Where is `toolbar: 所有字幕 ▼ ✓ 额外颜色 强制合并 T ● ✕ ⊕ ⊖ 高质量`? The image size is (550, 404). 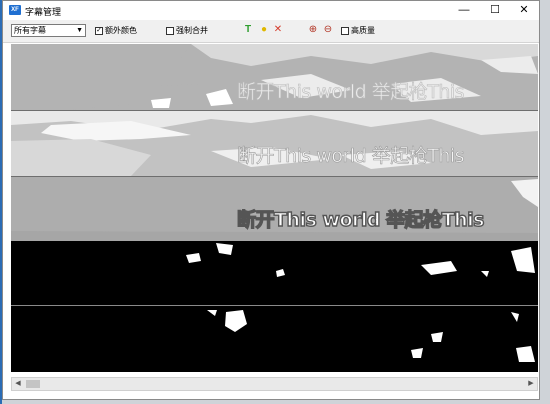 toolbar: 所有字幕 ▼ ✓ 额外颜色 强制合并 T ● ✕ ⊕ ⊖ 高质量 is located at coordinates (271, 31).